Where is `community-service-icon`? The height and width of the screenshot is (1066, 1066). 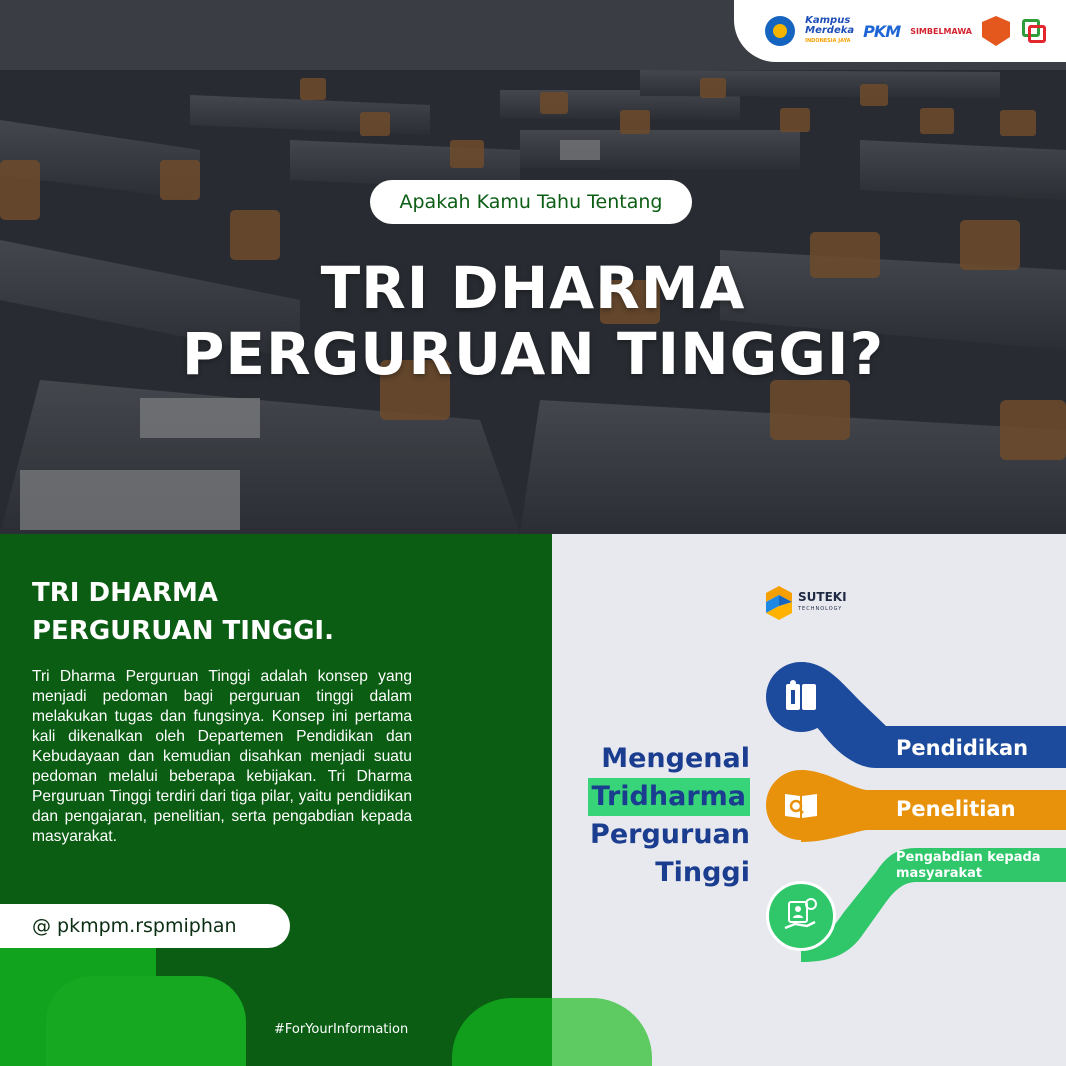
community-service-icon is located at coordinates (800, 914).